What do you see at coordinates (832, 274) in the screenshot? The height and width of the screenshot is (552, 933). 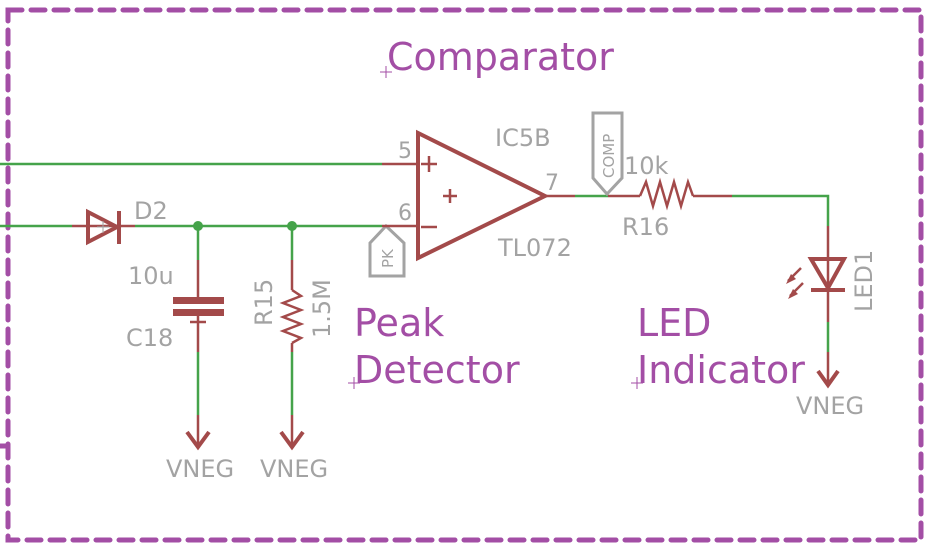 I see `led-led1: LED1` at bounding box center [832, 274].